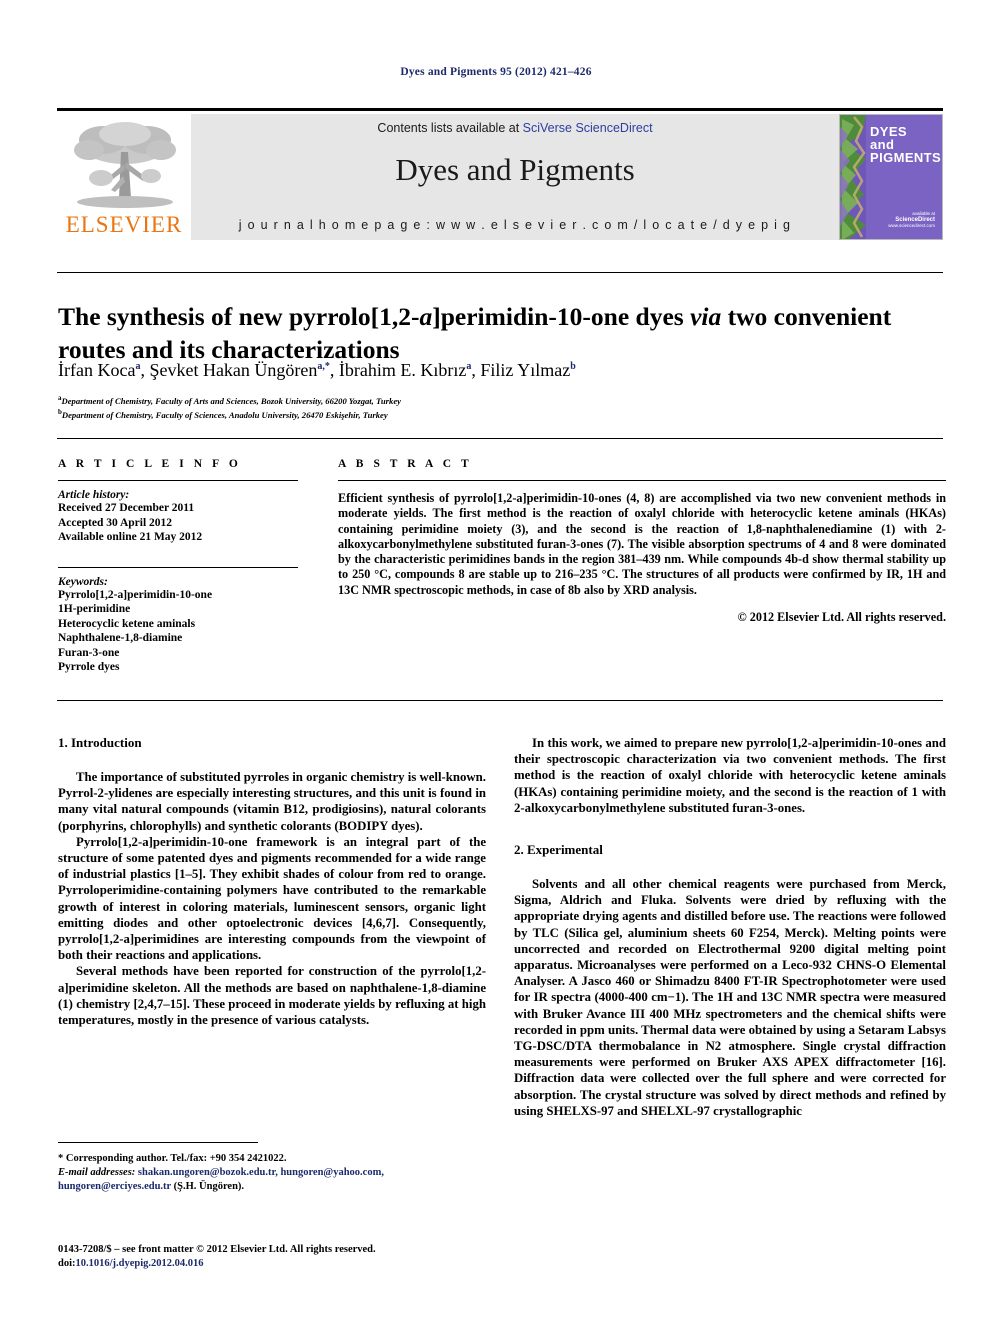  Describe the element at coordinates (642, 480) in the screenshot. I see `abstract-rule` at that location.